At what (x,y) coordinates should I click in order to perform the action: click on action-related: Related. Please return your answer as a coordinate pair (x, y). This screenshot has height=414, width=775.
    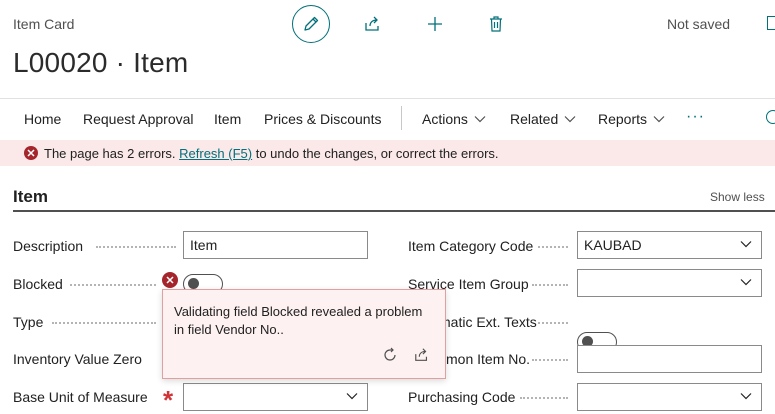
    Looking at the image, I should click on (543, 119).